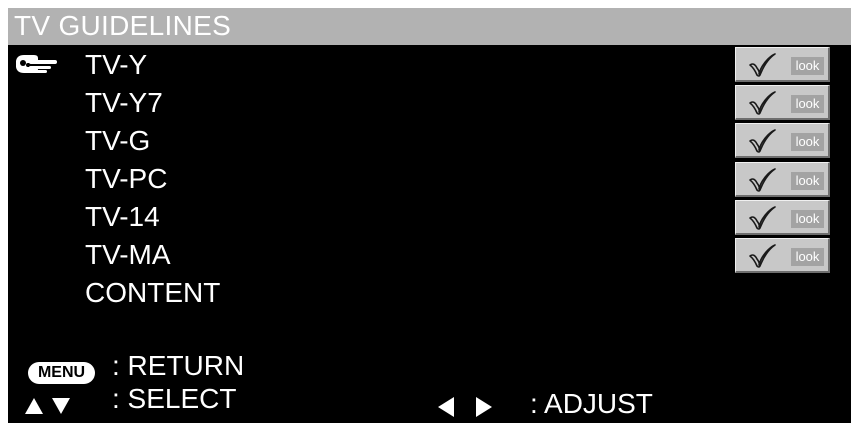 The image size is (859, 423). What do you see at coordinates (128, 255) in the screenshot?
I see `rating-item-tv-ma: TV-MA` at bounding box center [128, 255].